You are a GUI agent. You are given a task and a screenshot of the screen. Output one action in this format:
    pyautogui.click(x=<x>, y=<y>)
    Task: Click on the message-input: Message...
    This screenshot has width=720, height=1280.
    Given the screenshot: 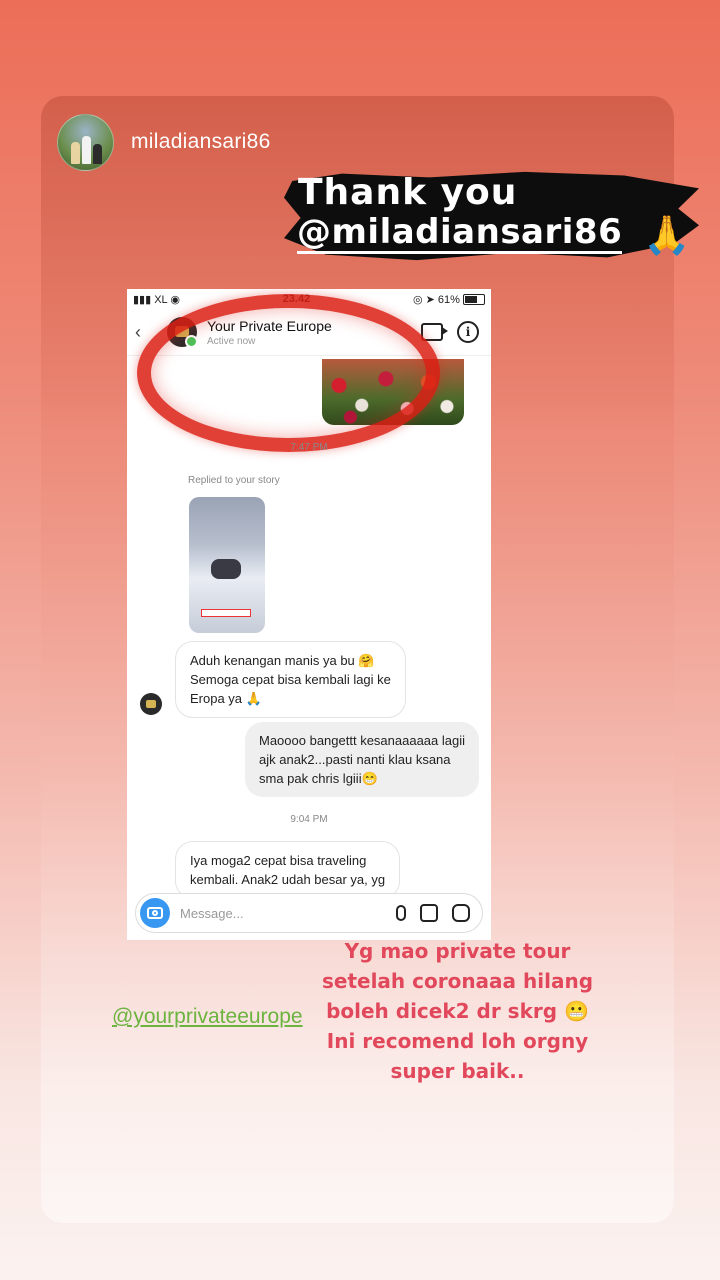 What is the action you would take?
    pyautogui.click(x=288, y=913)
    